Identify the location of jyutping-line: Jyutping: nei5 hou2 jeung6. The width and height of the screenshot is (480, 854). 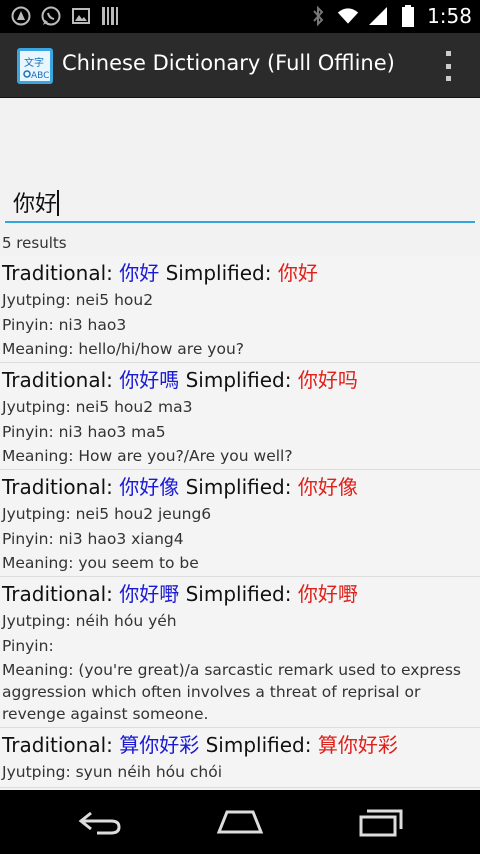
(241, 514).